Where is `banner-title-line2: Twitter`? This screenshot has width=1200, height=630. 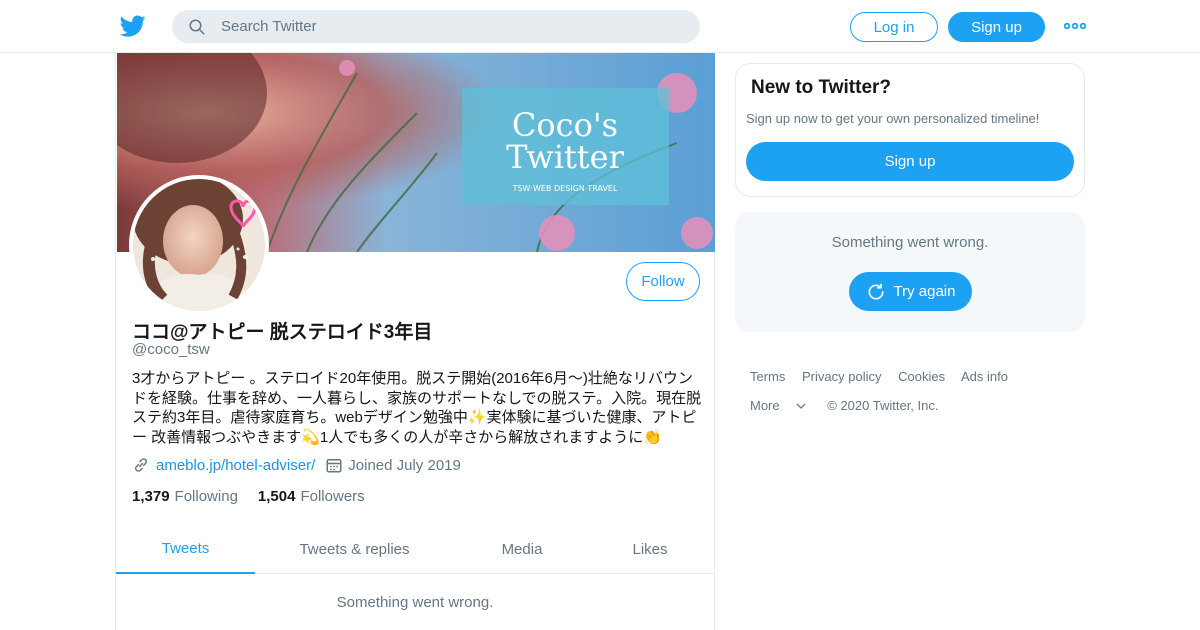
banner-title-line2: Twitter is located at coordinates (565, 157).